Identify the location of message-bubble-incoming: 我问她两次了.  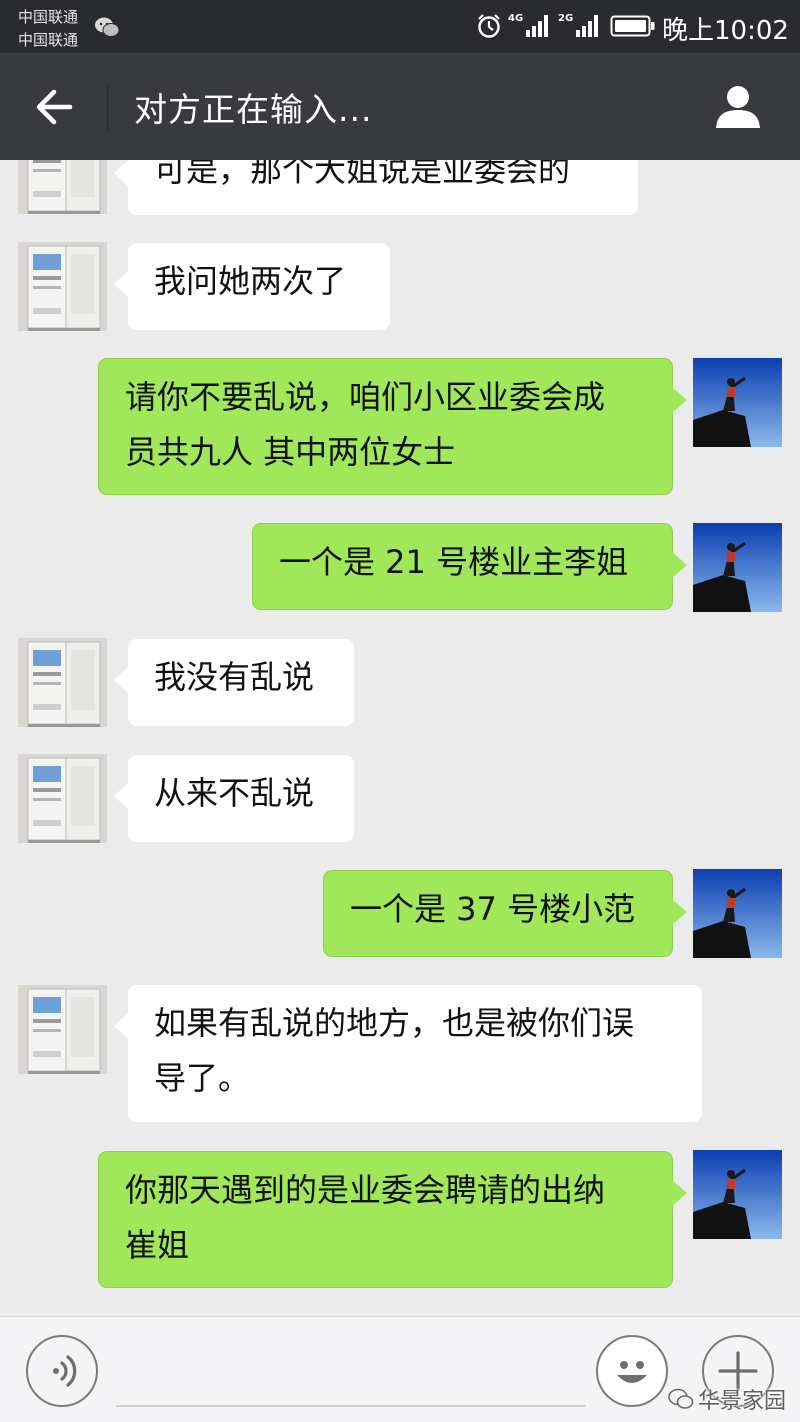
(252, 286).